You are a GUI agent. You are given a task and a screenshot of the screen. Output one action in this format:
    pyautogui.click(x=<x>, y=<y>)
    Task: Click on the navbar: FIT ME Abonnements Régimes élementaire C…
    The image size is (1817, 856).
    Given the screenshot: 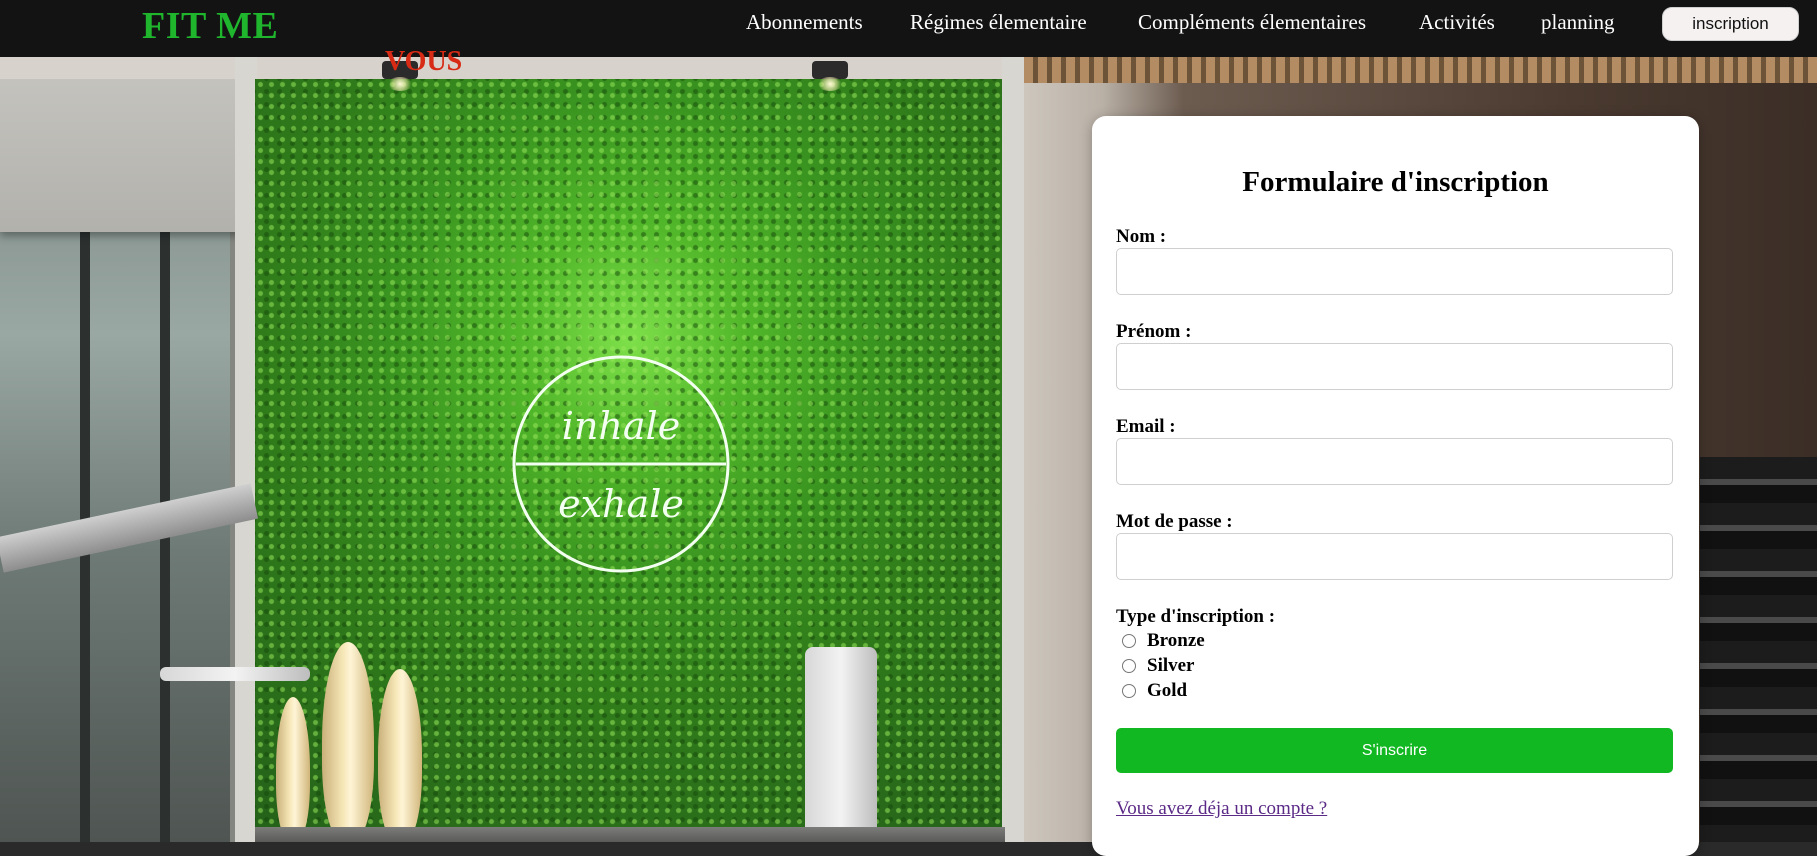 What is the action you would take?
    pyautogui.click(x=908, y=28)
    